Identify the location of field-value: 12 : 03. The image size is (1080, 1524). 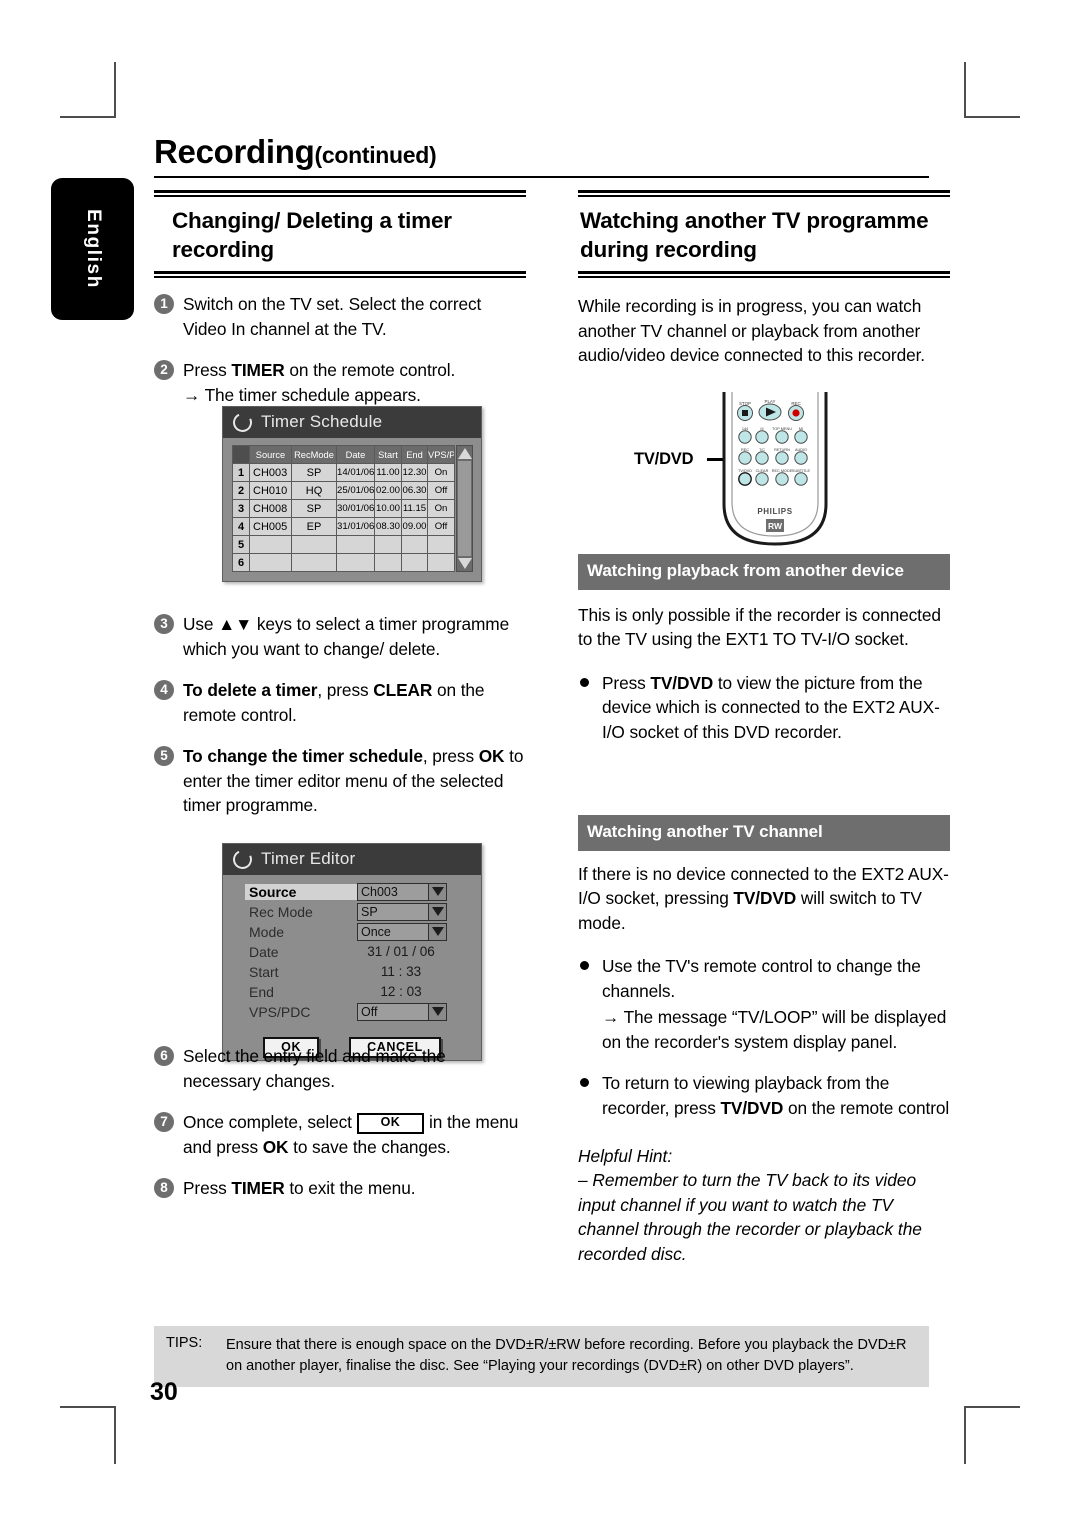
(401, 991).